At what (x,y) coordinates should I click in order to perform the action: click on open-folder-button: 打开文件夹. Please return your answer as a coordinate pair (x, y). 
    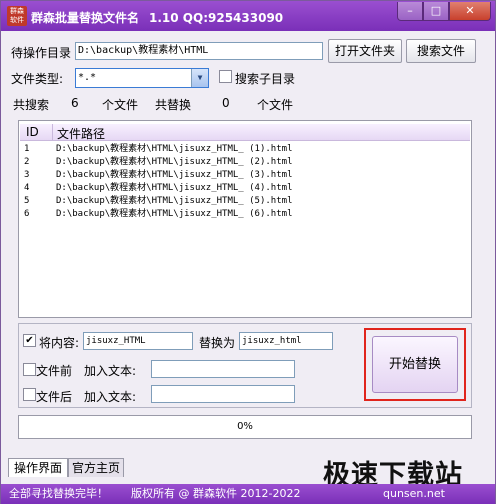
    Looking at the image, I should click on (365, 51).